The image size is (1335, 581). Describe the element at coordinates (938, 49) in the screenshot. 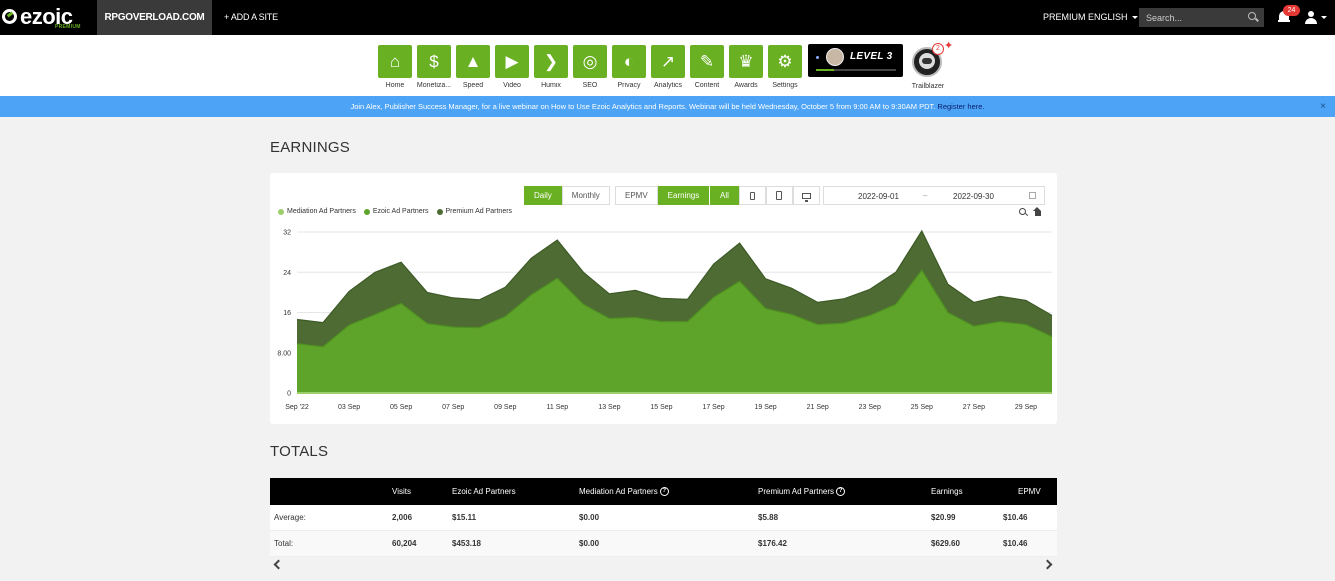

I see `trailblazer-count: 2` at that location.